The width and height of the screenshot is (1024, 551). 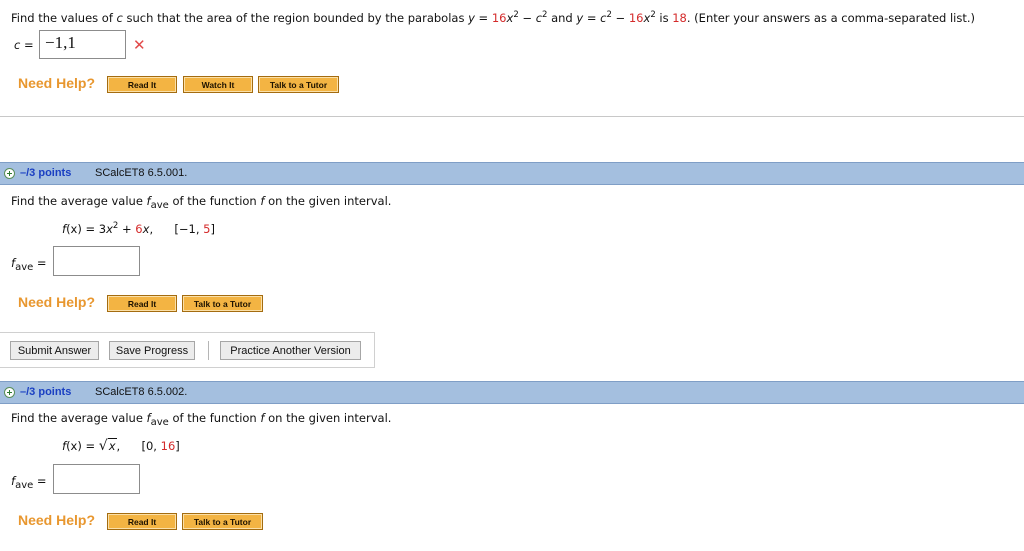 I want to click on question-2-function: f(x) = √x, [0, 16], so click(x=121, y=446).